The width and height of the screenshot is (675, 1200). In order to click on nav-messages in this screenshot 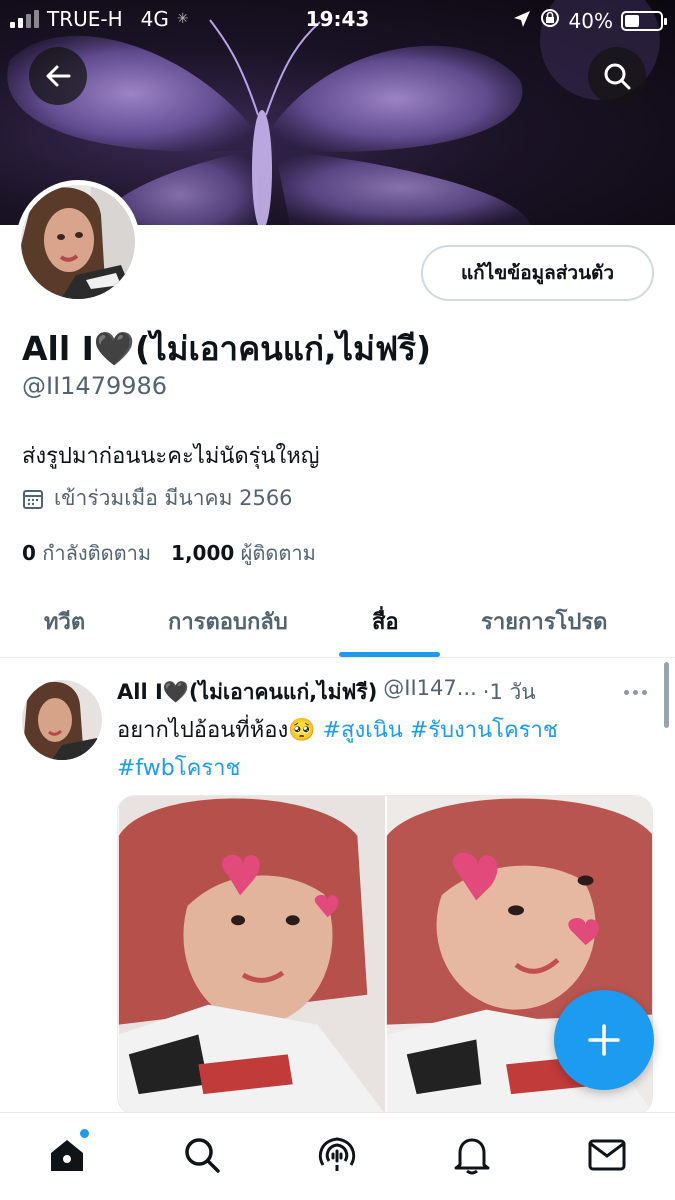, I will do `click(607, 1155)`.